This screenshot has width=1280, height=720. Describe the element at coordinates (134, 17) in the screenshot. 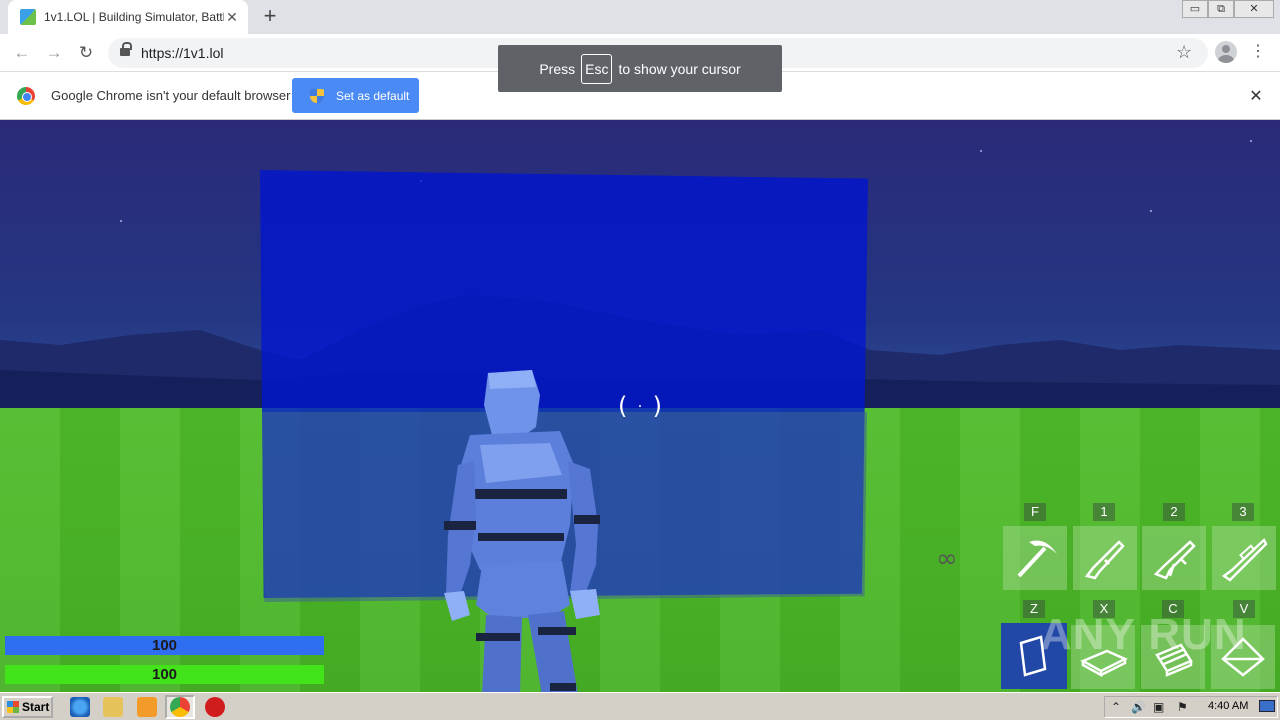

I see `tab-title: 1v1.LOL | Building Simulator, Battle R` at that location.